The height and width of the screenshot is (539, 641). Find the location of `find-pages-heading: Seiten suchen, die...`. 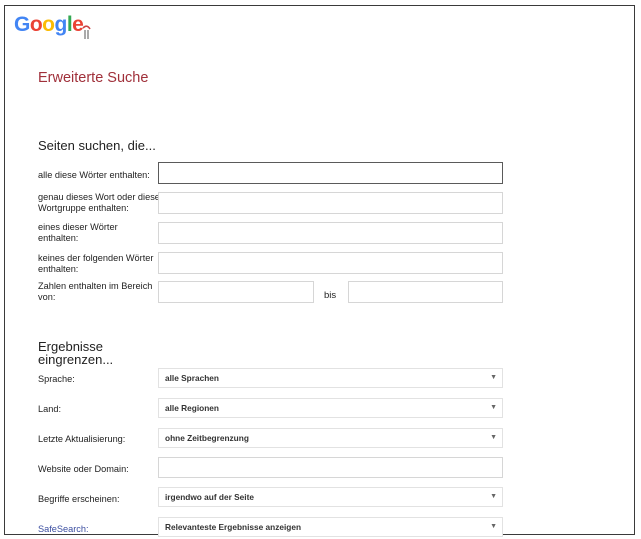

find-pages-heading: Seiten suchen, die... is located at coordinates (97, 145).